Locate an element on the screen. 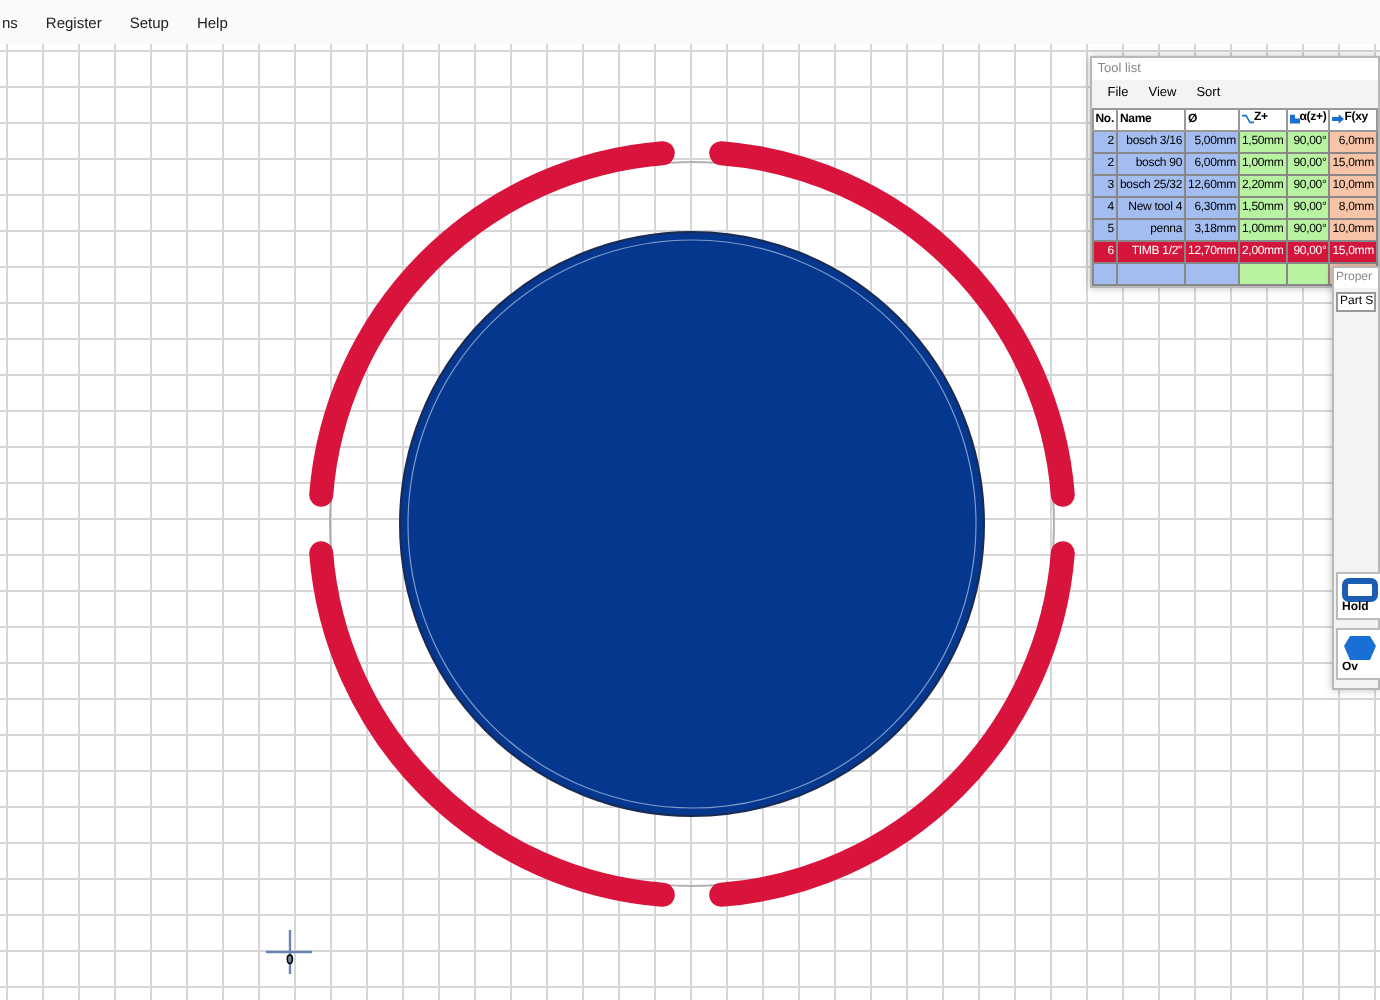 This screenshot has width=1380, height=1000. arrow-icon is located at coordinates (1338, 118).